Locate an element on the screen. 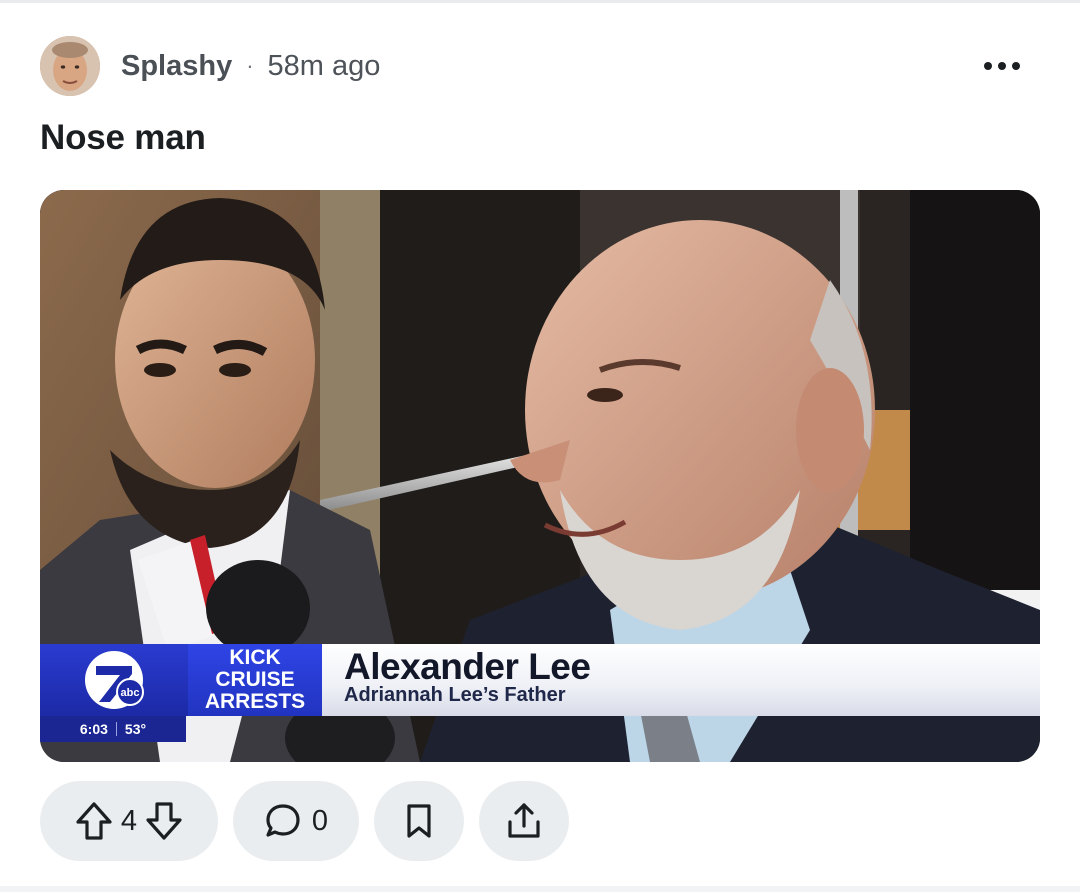 The image size is (1080, 892). share-button is located at coordinates (524, 821).